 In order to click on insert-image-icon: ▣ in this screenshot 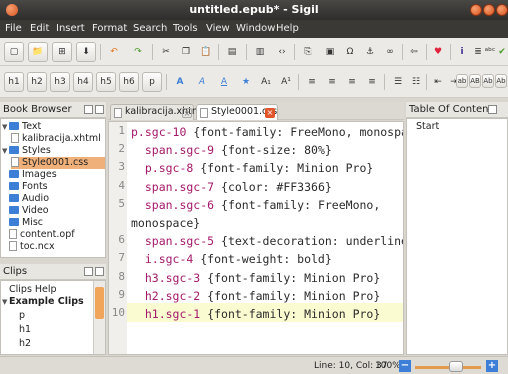, I will do `click(330, 52)`.